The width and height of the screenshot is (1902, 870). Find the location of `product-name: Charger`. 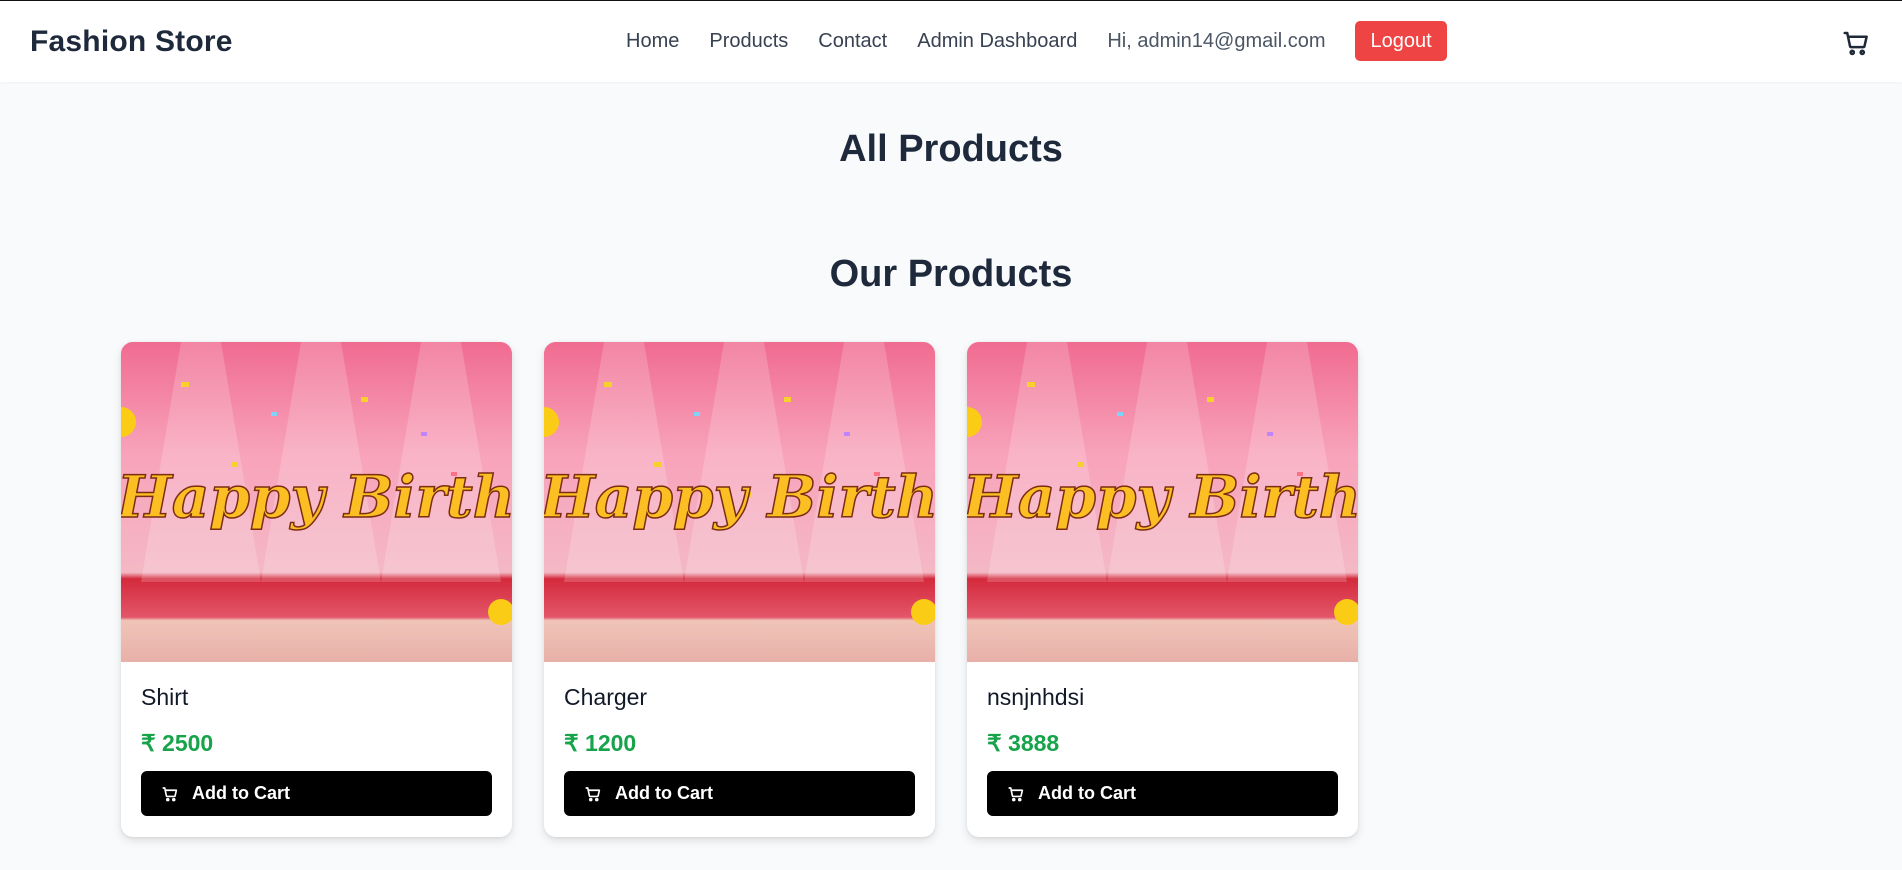

product-name: Charger is located at coordinates (606, 697).